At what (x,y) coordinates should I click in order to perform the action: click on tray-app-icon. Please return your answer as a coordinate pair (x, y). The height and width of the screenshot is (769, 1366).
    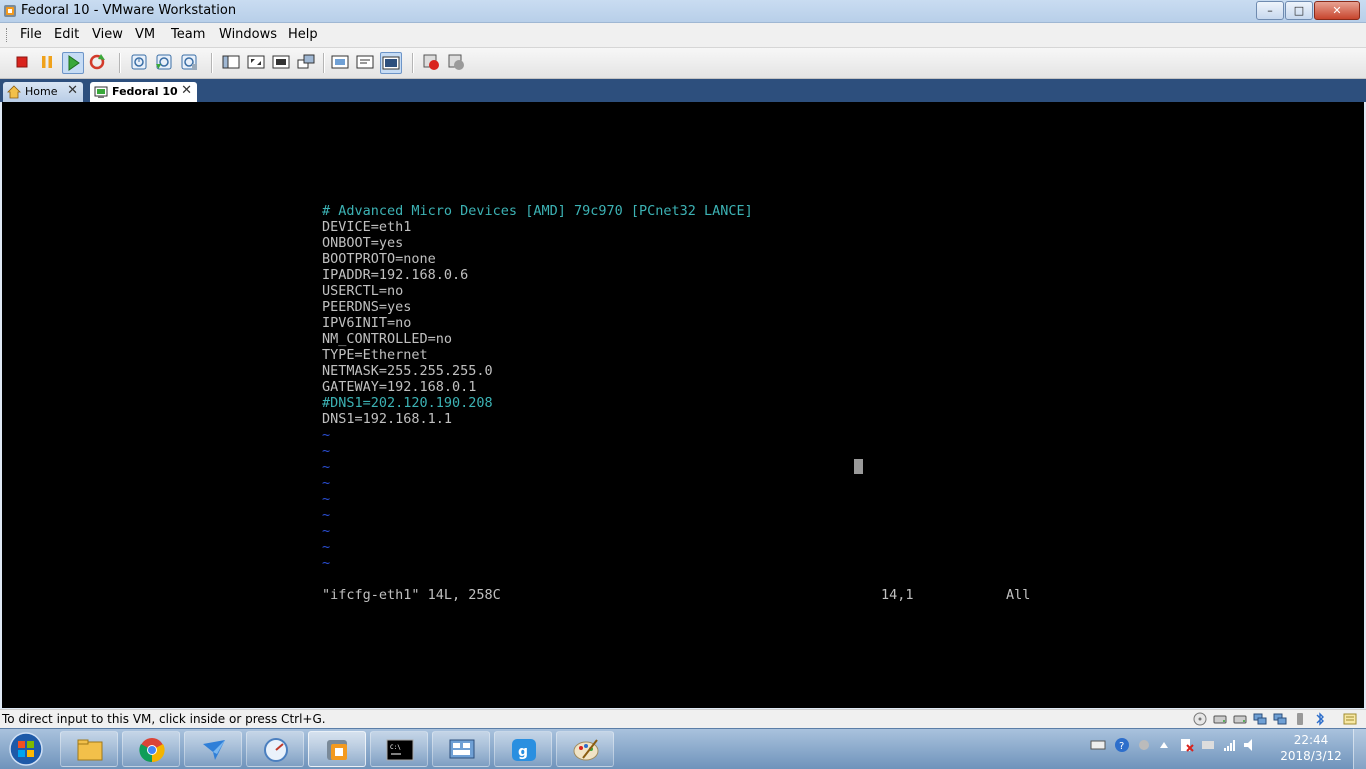
    Looking at the image, I should click on (1208, 745).